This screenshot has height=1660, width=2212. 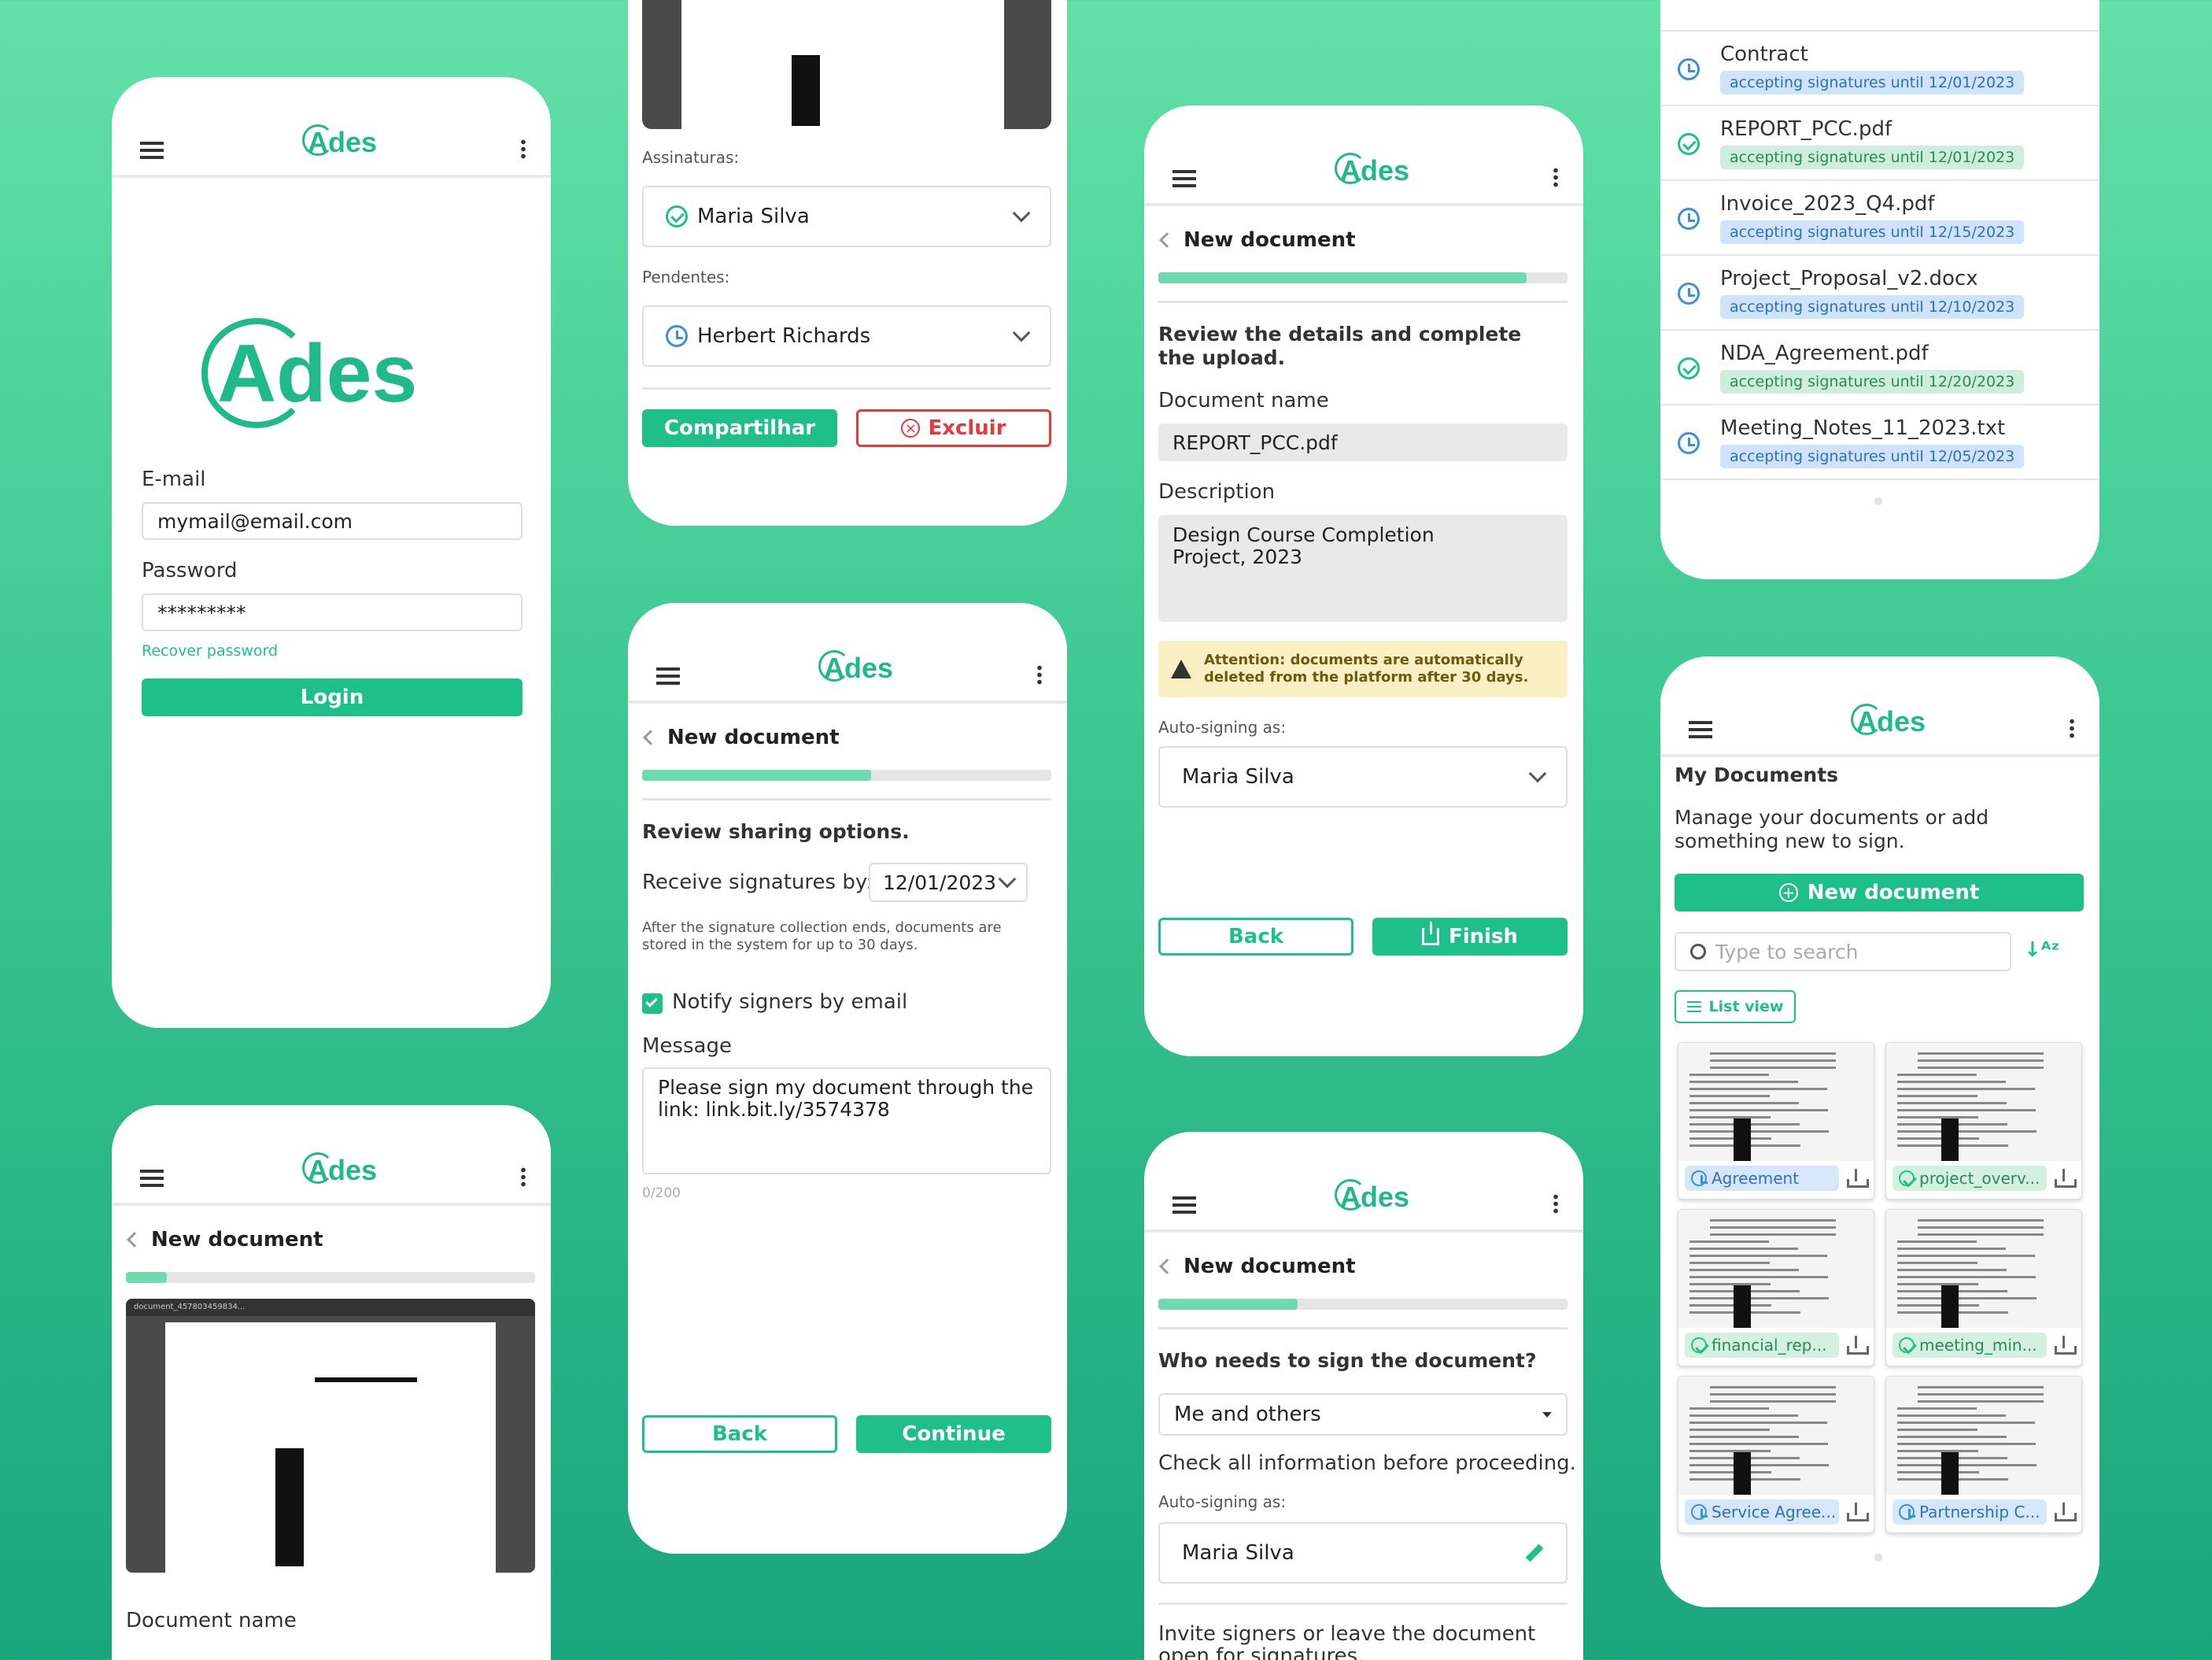 What do you see at coordinates (1776, 1121) in the screenshot?
I see `document-card: Agreement` at bounding box center [1776, 1121].